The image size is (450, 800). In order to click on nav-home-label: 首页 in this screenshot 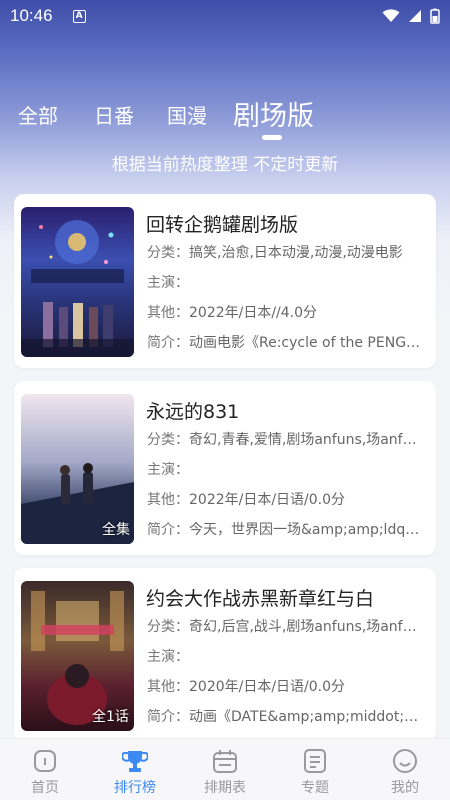, I will do `click(45, 788)`.